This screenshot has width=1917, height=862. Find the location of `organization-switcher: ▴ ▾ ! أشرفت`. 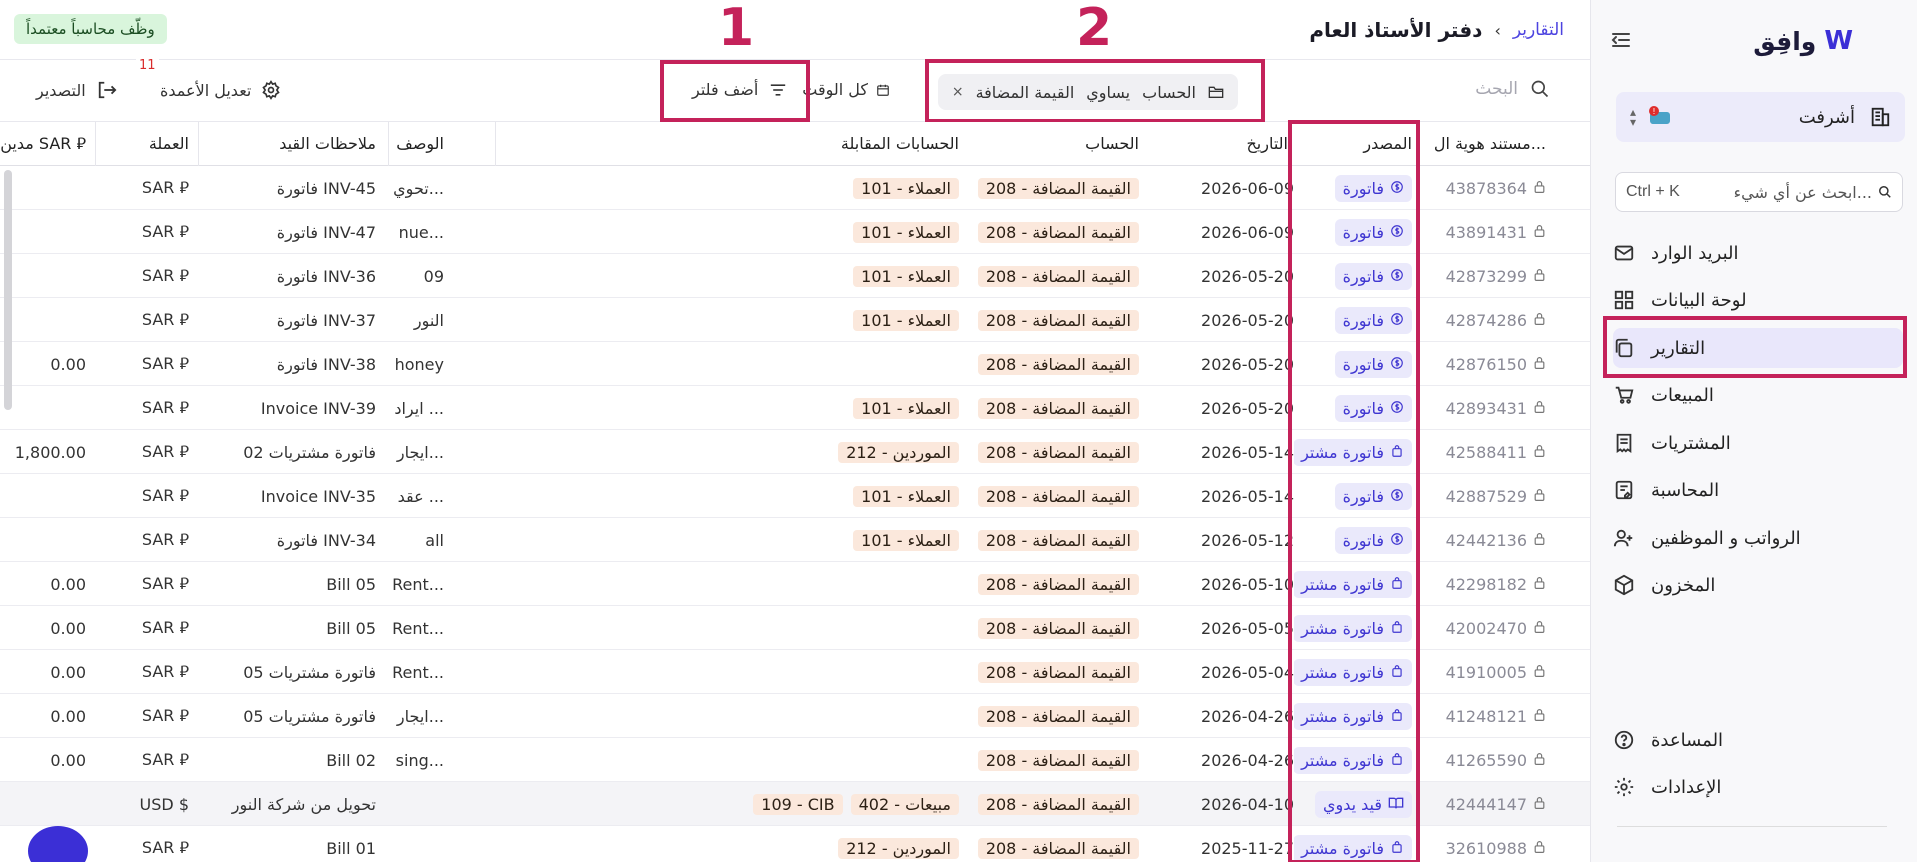

organization-switcher: ▴ ▾ ! أشرفت is located at coordinates (1760, 117).